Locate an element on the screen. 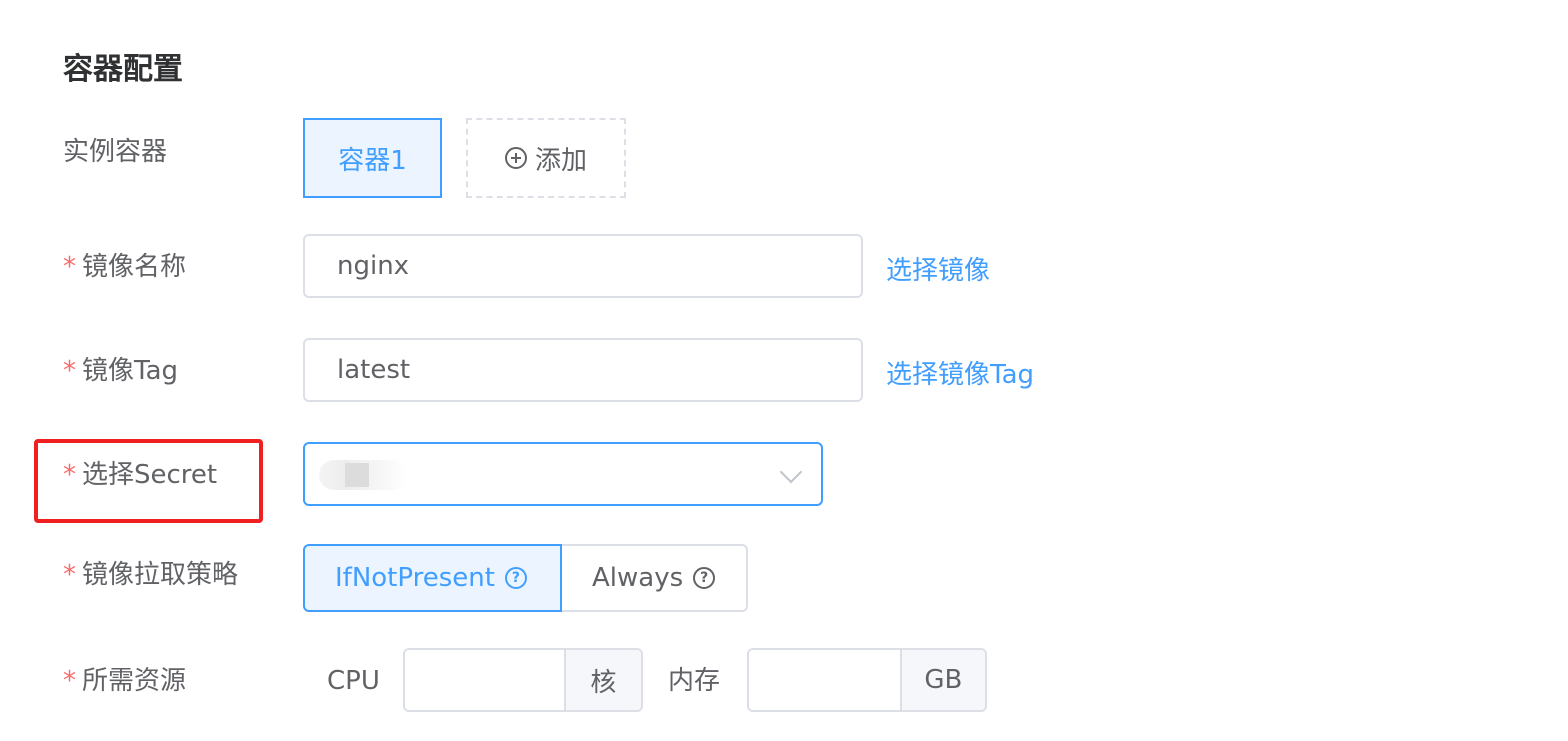 This screenshot has height=741, width=1568. memory-unit: GB is located at coordinates (942, 680).